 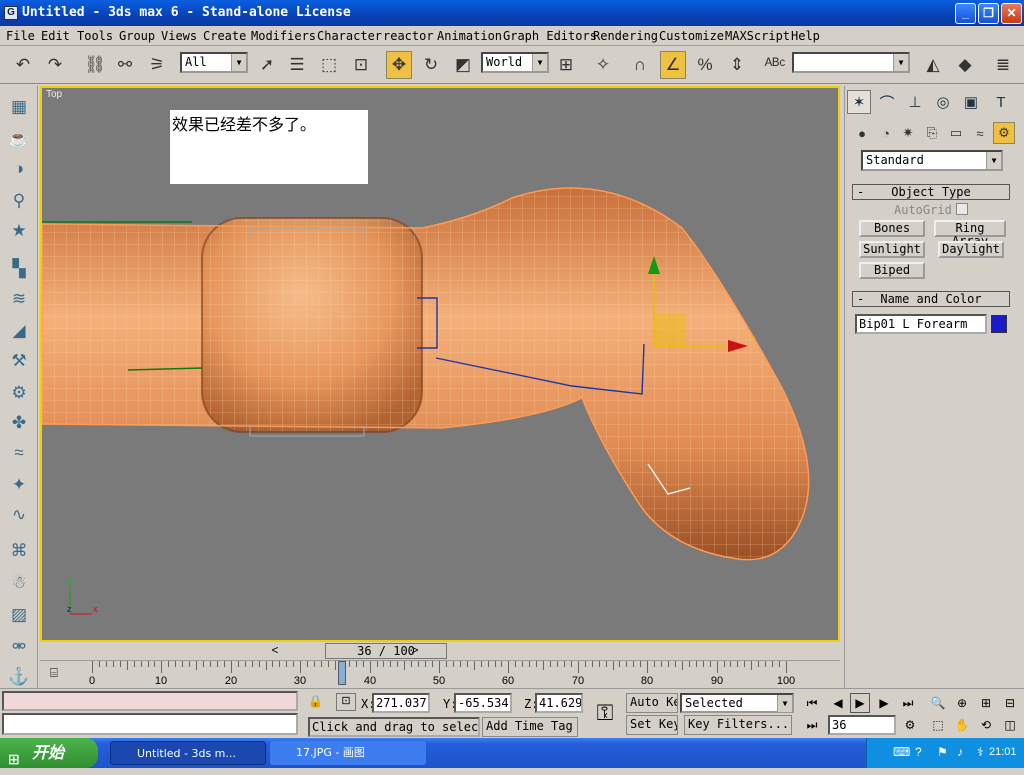 What do you see at coordinates (19, 515) in the screenshot?
I see `wave-icon: ∿` at bounding box center [19, 515].